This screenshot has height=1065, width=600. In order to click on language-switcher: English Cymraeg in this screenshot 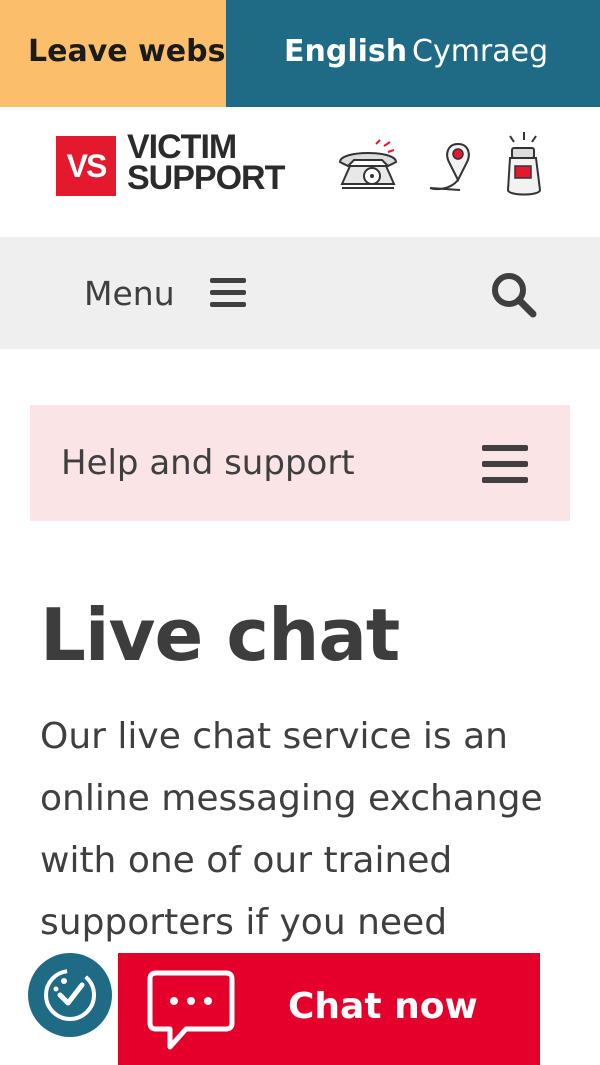, I will do `click(413, 53)`.